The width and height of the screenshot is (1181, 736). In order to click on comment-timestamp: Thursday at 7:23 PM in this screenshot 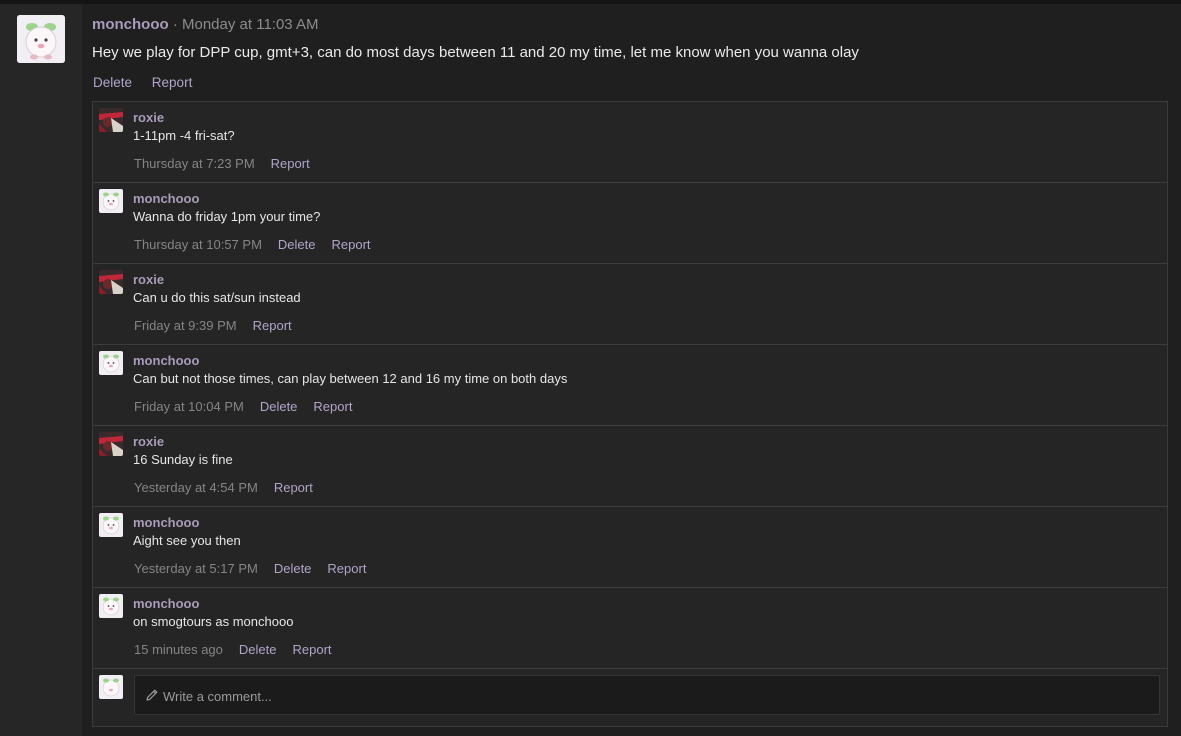, I will do `click(194, 163)`.